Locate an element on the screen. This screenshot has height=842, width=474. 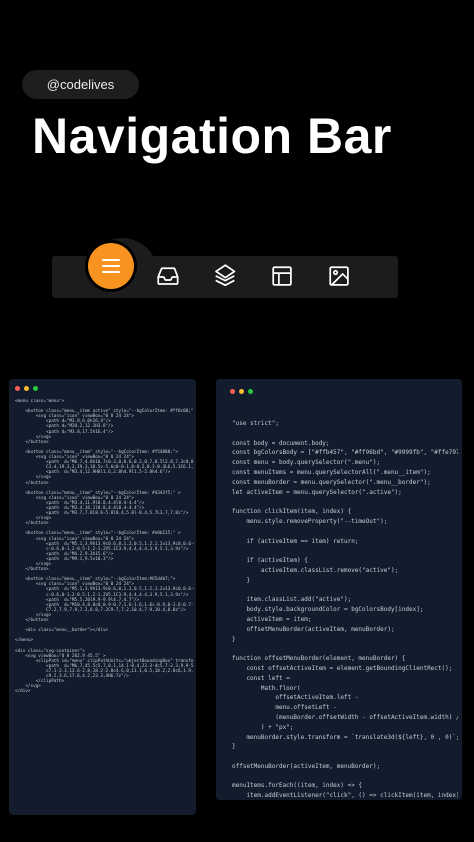
inbox-icon is located at coordinates (168, 276).